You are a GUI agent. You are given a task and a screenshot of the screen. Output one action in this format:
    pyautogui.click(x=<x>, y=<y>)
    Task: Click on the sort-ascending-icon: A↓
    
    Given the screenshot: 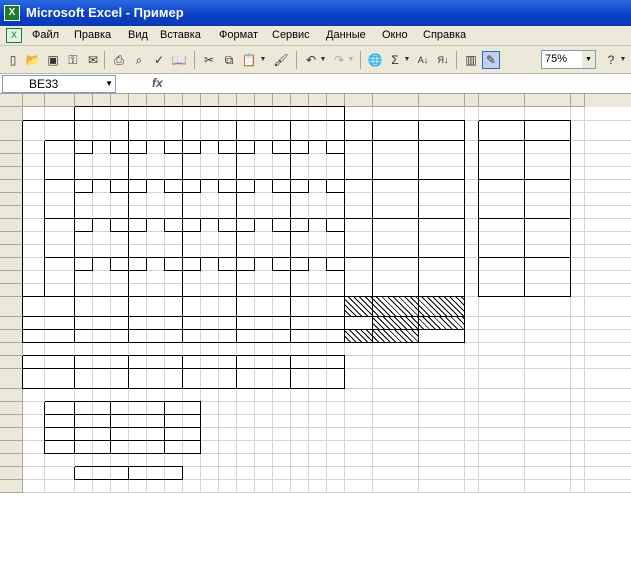 What is the action you would take?
    pyautogui.click(x=423, y=60)
    